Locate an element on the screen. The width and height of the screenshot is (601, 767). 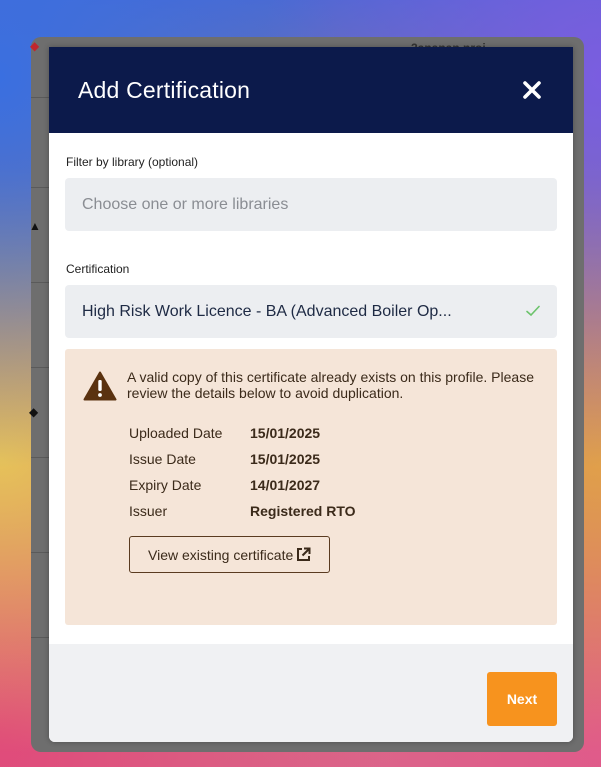
view-existing-certificate-label: View existing certificate is located at coordinates (221, 554).